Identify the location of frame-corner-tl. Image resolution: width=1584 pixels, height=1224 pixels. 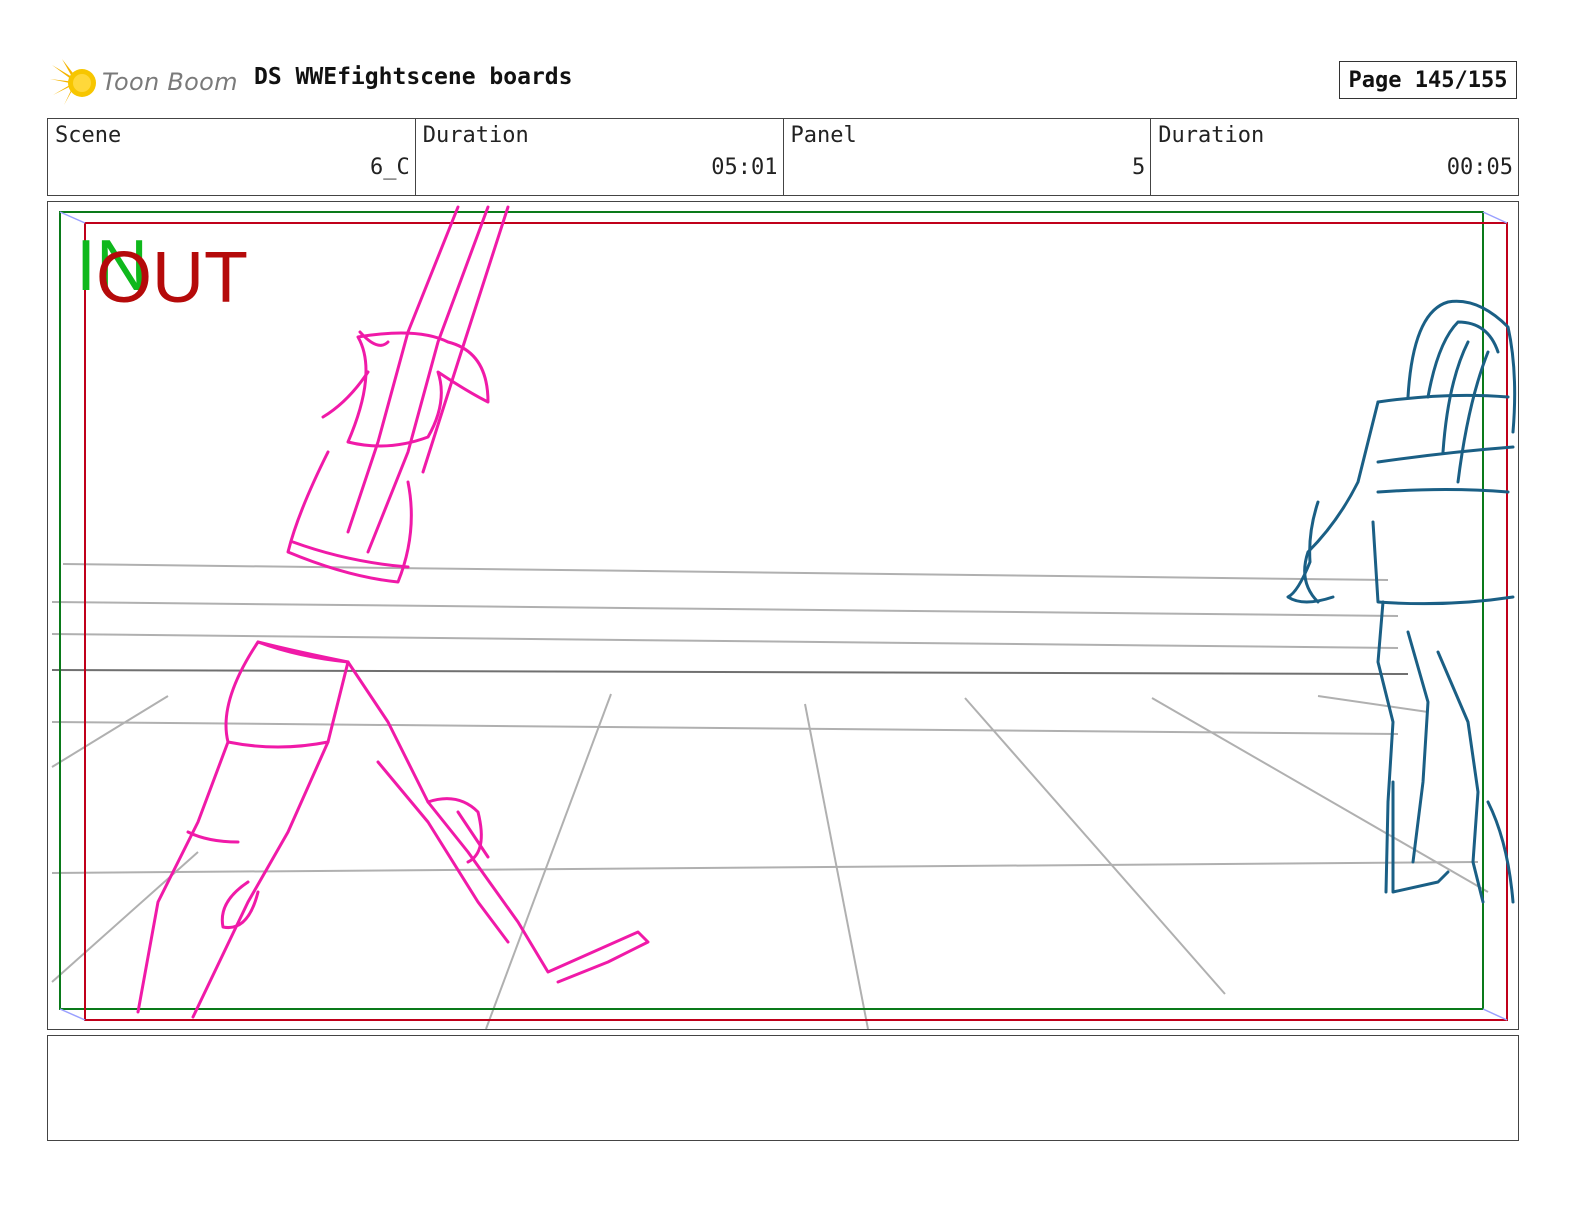
(72, 217).